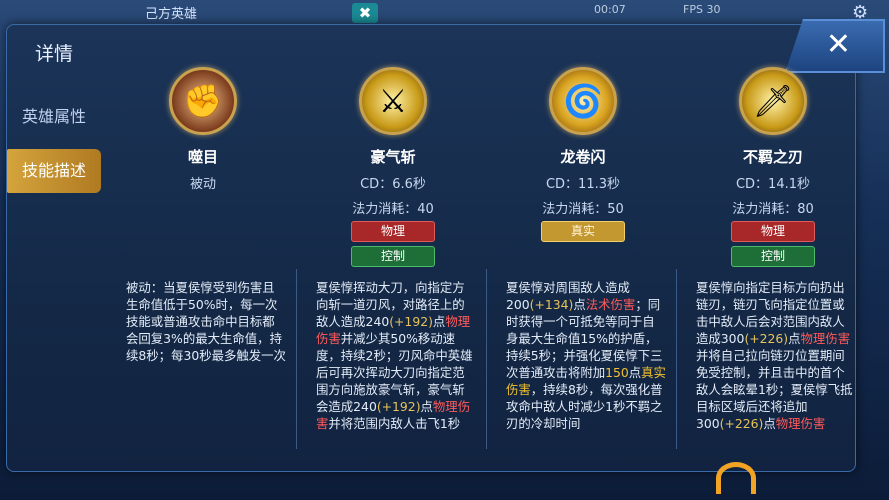 This screenshot has width=889, height=500. I want to click on close-icon: ✕, so click(838, 44).